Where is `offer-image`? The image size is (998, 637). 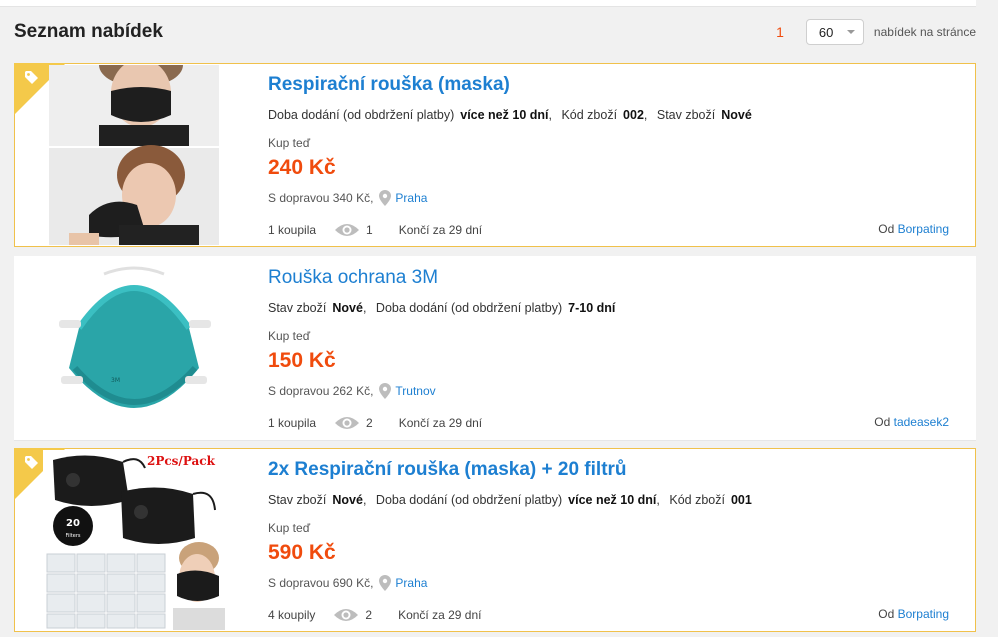 offer-image is located at coordinates (134, 155).